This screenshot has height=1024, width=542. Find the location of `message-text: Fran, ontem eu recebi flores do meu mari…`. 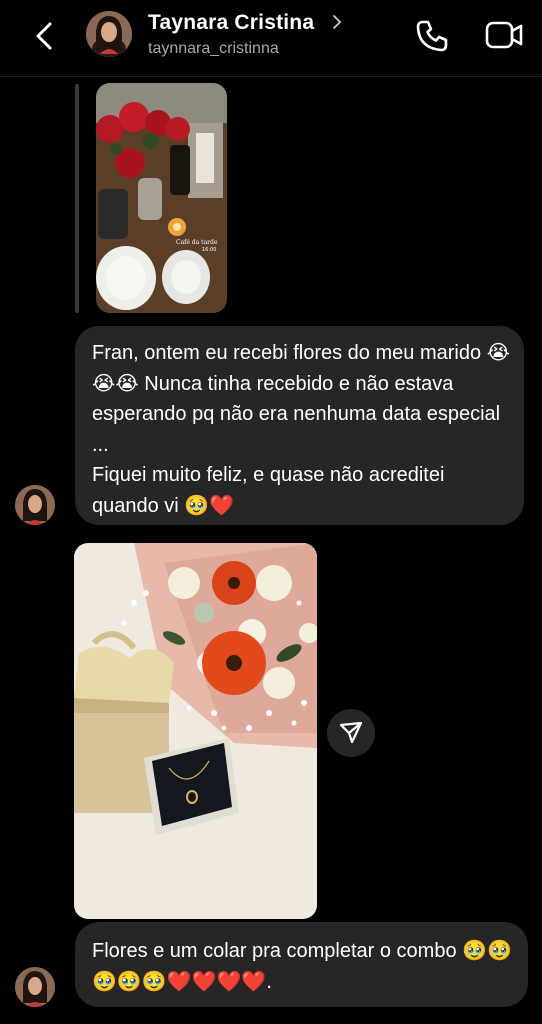

message-text: Fran, ontem eu recebi flores do meu mari… is located at coordinates (301, 429).